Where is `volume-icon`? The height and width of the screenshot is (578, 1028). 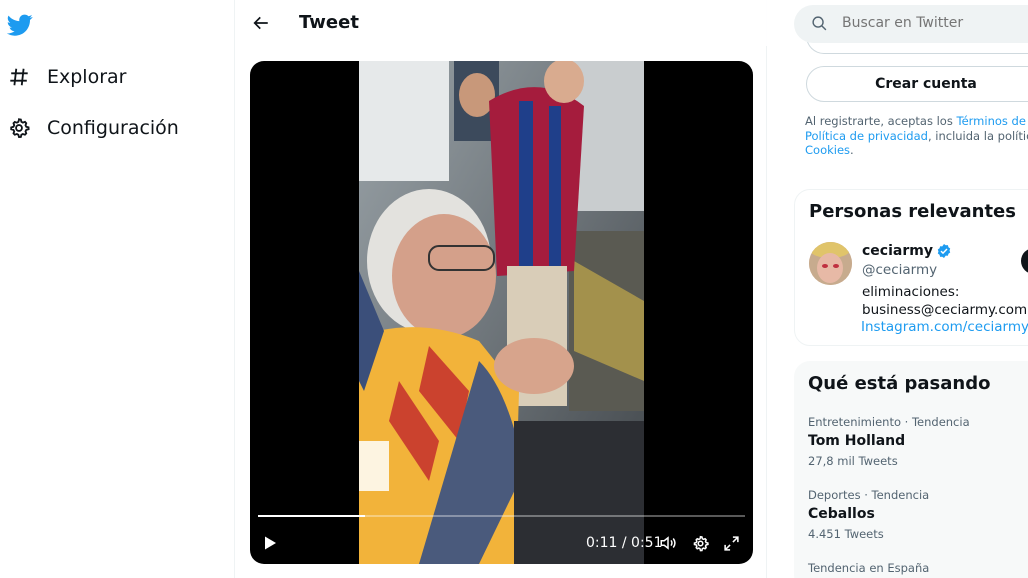
volume-icon is located at coordinates (668, 543).